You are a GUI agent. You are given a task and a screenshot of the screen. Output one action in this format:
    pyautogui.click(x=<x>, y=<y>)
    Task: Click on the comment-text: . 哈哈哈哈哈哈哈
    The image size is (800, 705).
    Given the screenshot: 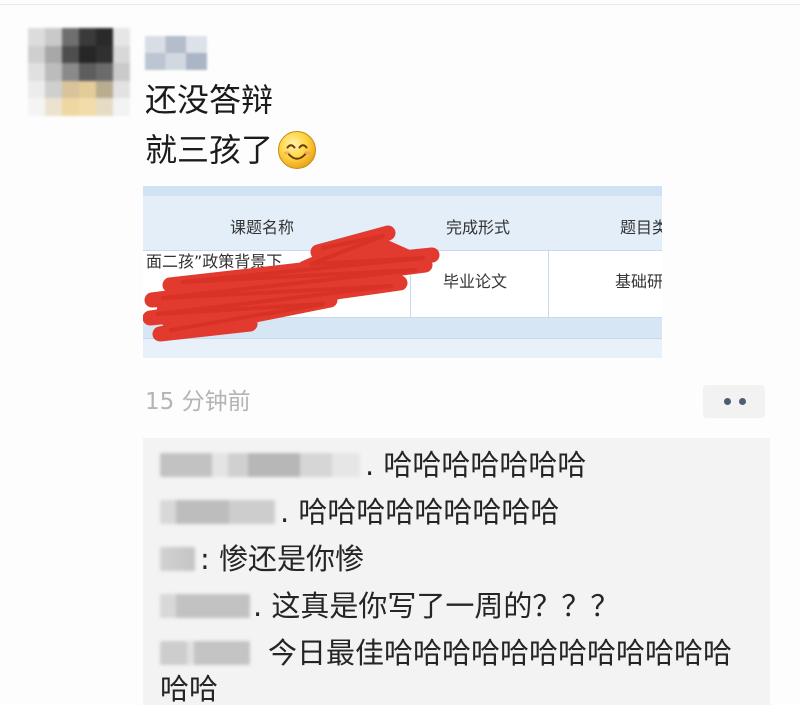 What is the action you would take?
    pyautogui.click(x=476, y=465)
    